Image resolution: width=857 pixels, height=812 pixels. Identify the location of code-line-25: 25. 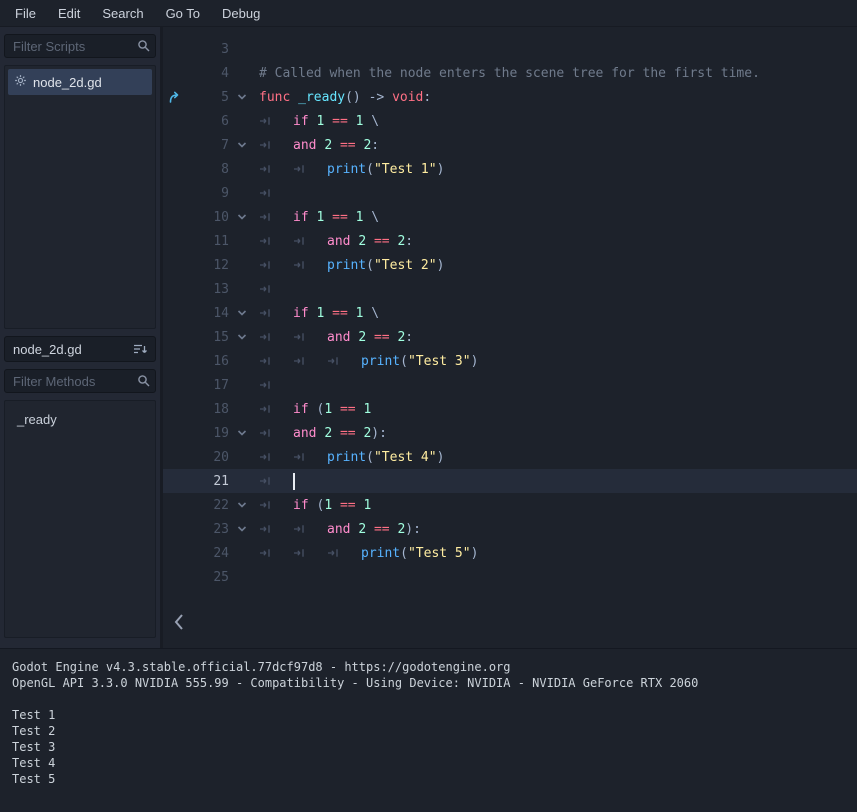
(510, 577).